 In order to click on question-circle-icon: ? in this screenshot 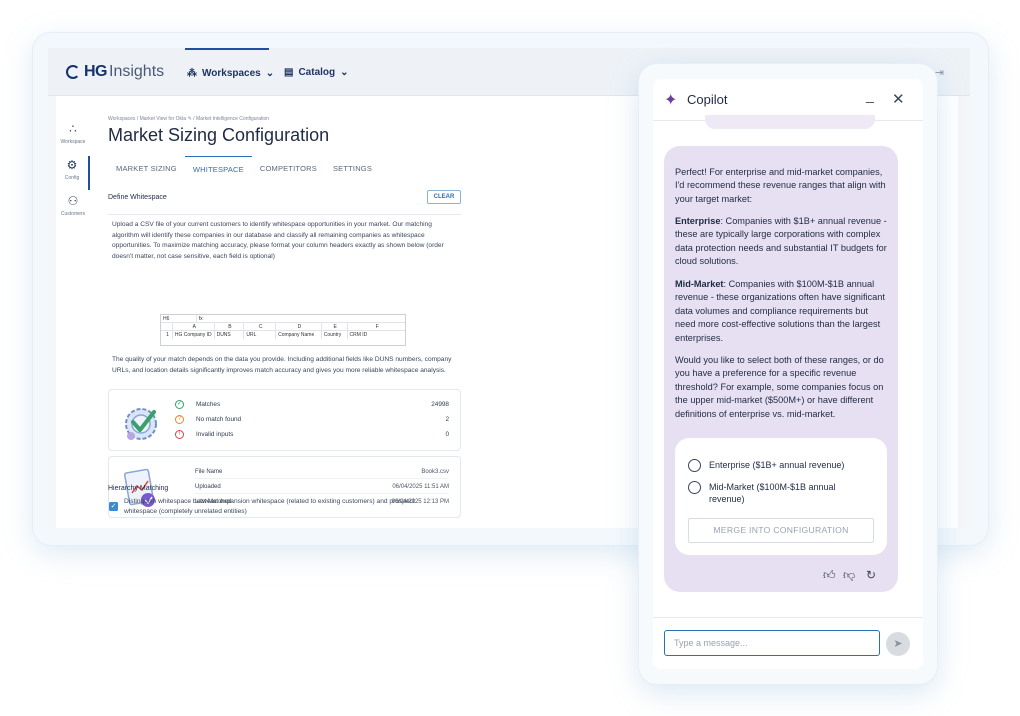, I will do `click(179, 419)`.